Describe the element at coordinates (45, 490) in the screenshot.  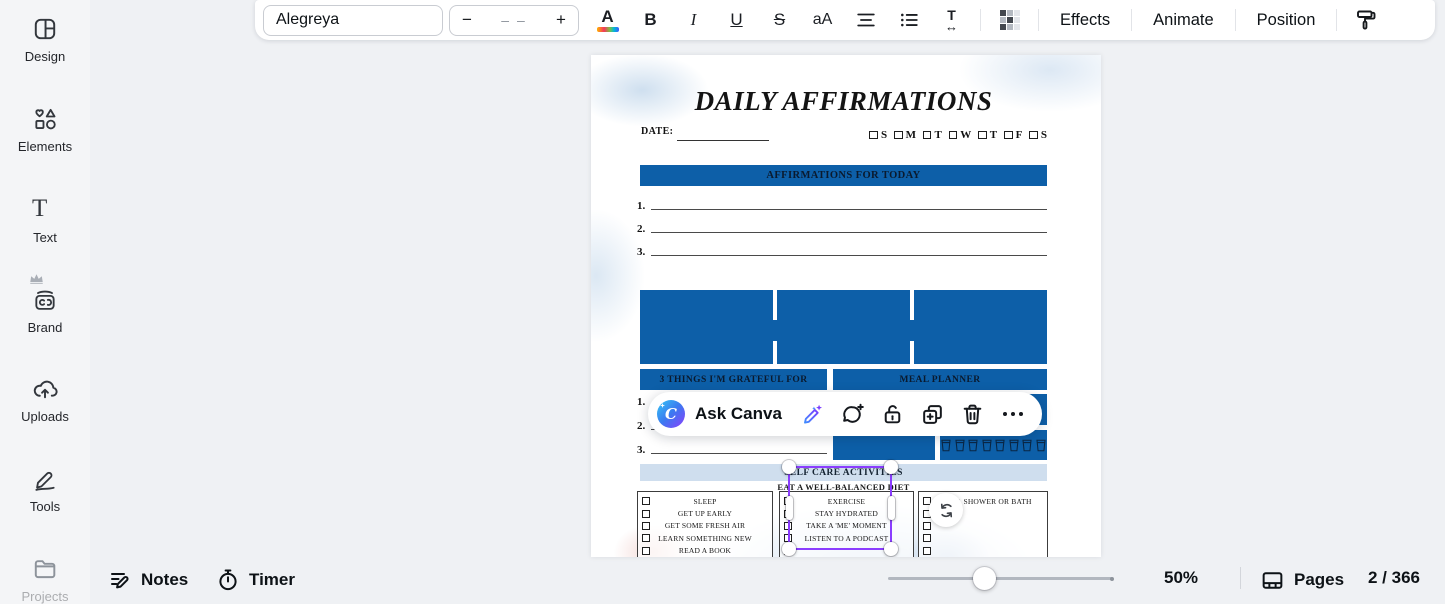
I see `sidebar-item-tools: Tools` at that location.